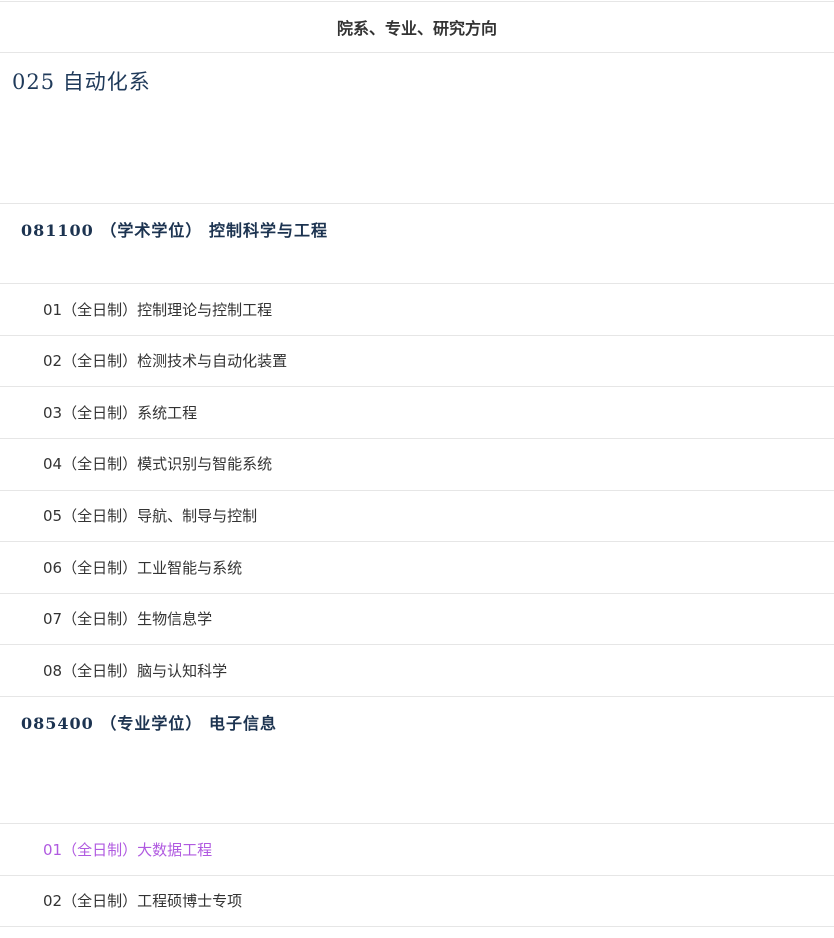 This screenshot has width=834, height=938. Describe the element at coordinates (120, 413) in the screenshot. I see `direction-link: 03（全日制）系统工程` at that location.